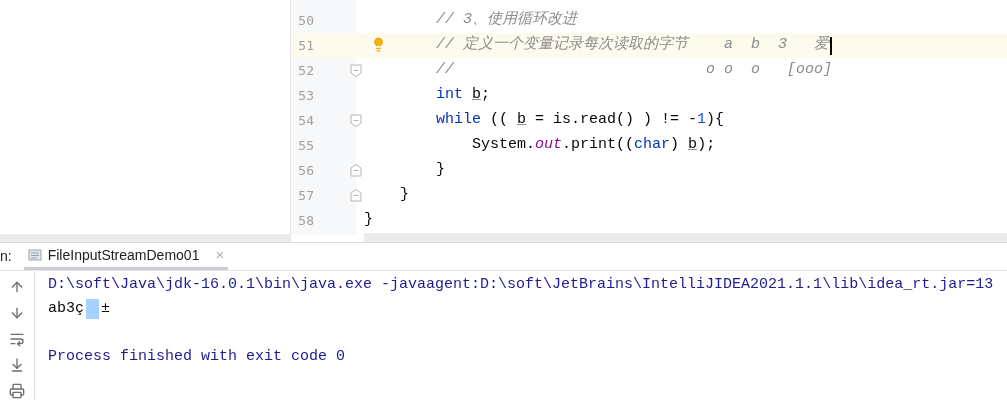  I want to click on console-text: D:\soft\Java\jdk-16.0.1\bin\java.exe -javaagent:D:\soft\JetBrains\IntelliJIDEA2021.1.1\lib\idea_rt.jar=13, so click(521, 284).